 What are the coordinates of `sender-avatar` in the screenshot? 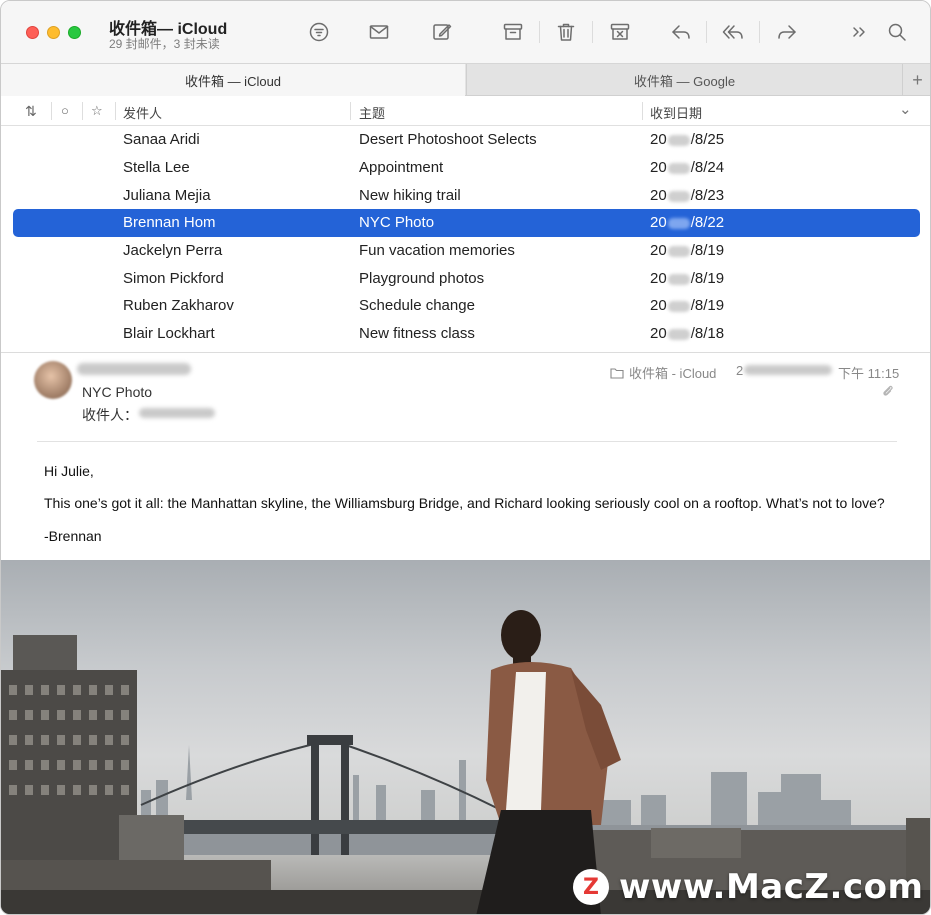 It's located at (53, 380).